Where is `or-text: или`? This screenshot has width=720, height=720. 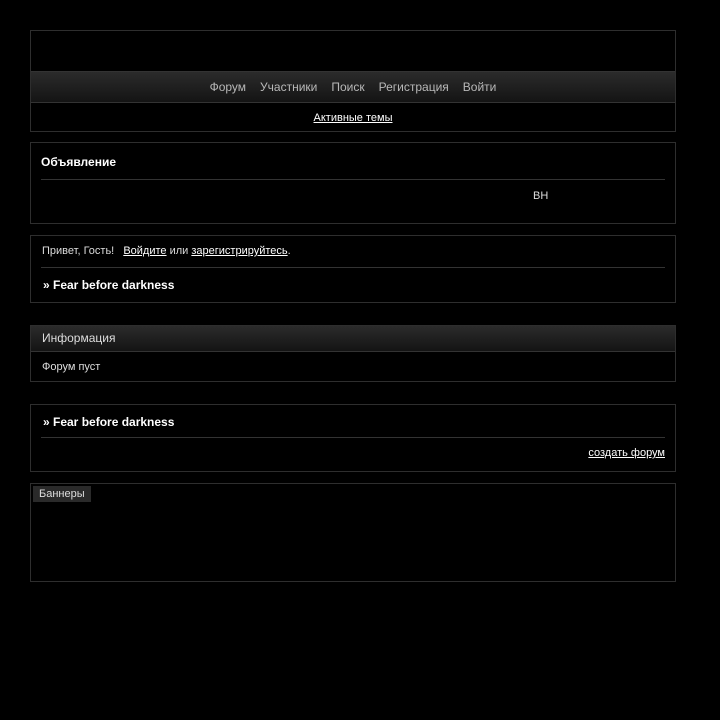 or-text: или is located at coordinates (179, 251).